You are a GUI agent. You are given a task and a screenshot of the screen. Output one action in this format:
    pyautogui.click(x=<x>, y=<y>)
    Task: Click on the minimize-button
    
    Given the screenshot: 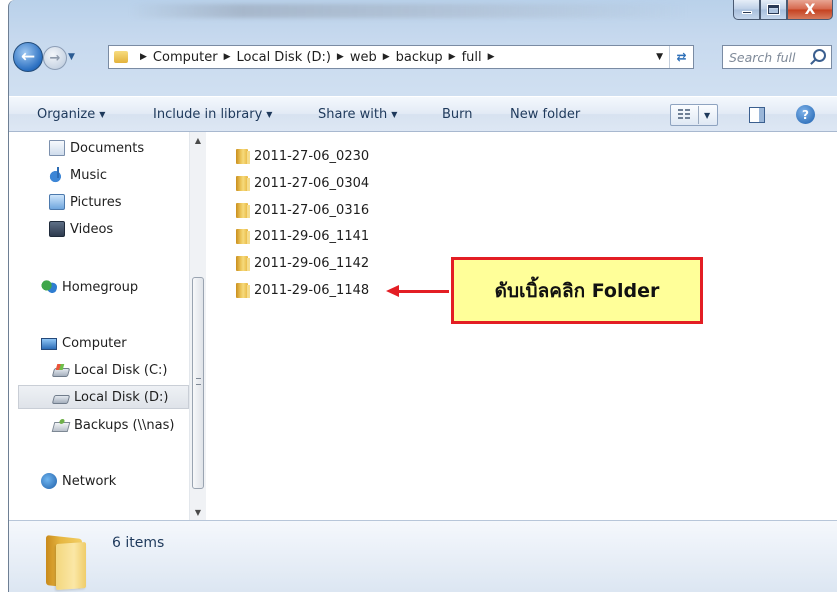 What is the action you would take?
    pyautogui.click(x=746, y=10)
    